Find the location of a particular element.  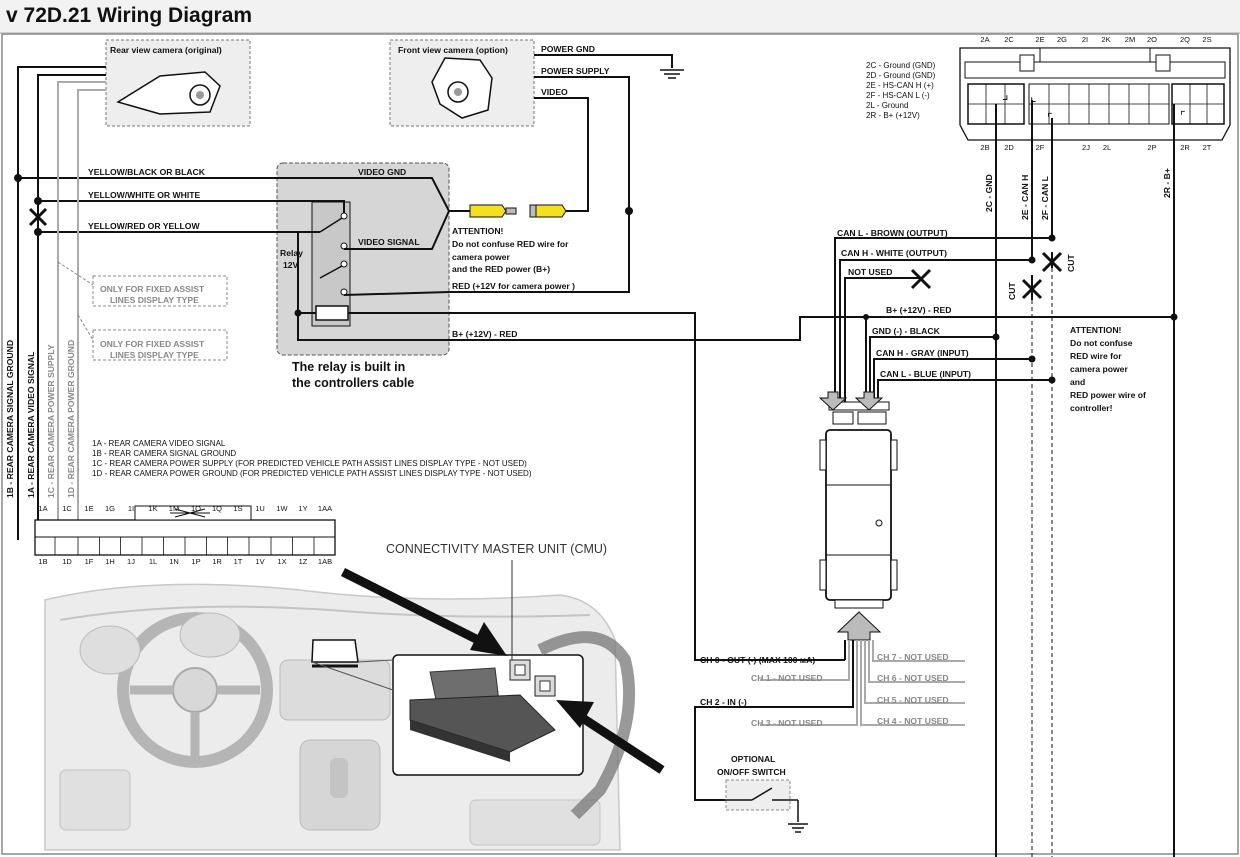

attention-2-line-2: Do not confuse is located at coordinates (1101, 343).